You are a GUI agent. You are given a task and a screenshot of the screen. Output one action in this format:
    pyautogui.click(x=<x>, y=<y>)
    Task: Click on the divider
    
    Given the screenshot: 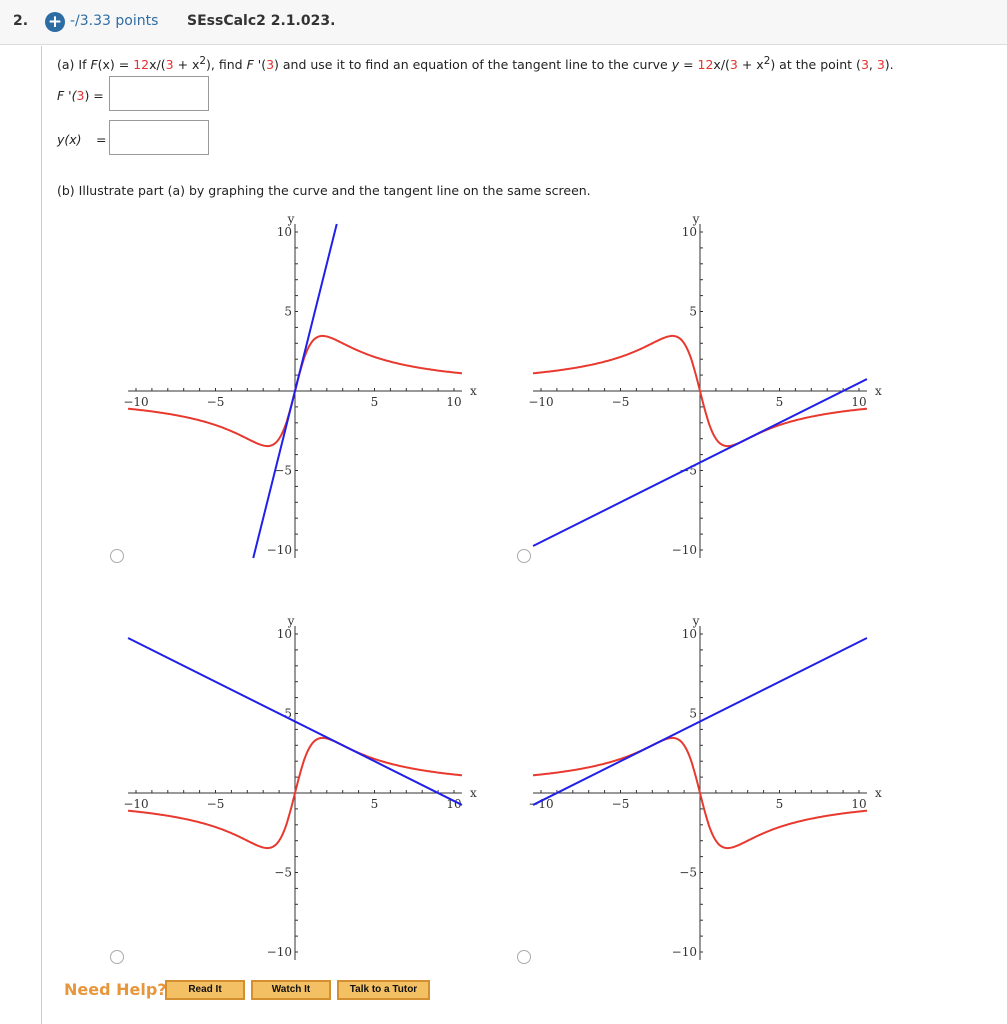 What is the action you would take?
    pyautogui.click(x=41, y=535)
    